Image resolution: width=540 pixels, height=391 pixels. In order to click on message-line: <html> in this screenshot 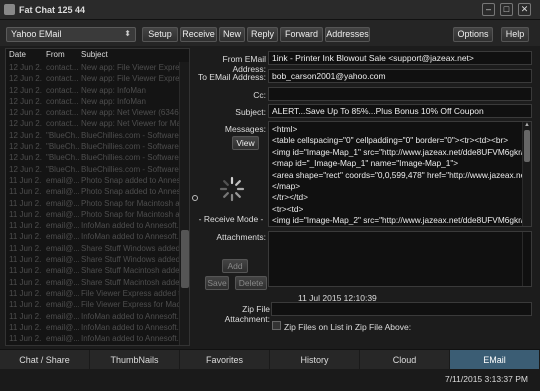, I will do `click(285, 129)`.